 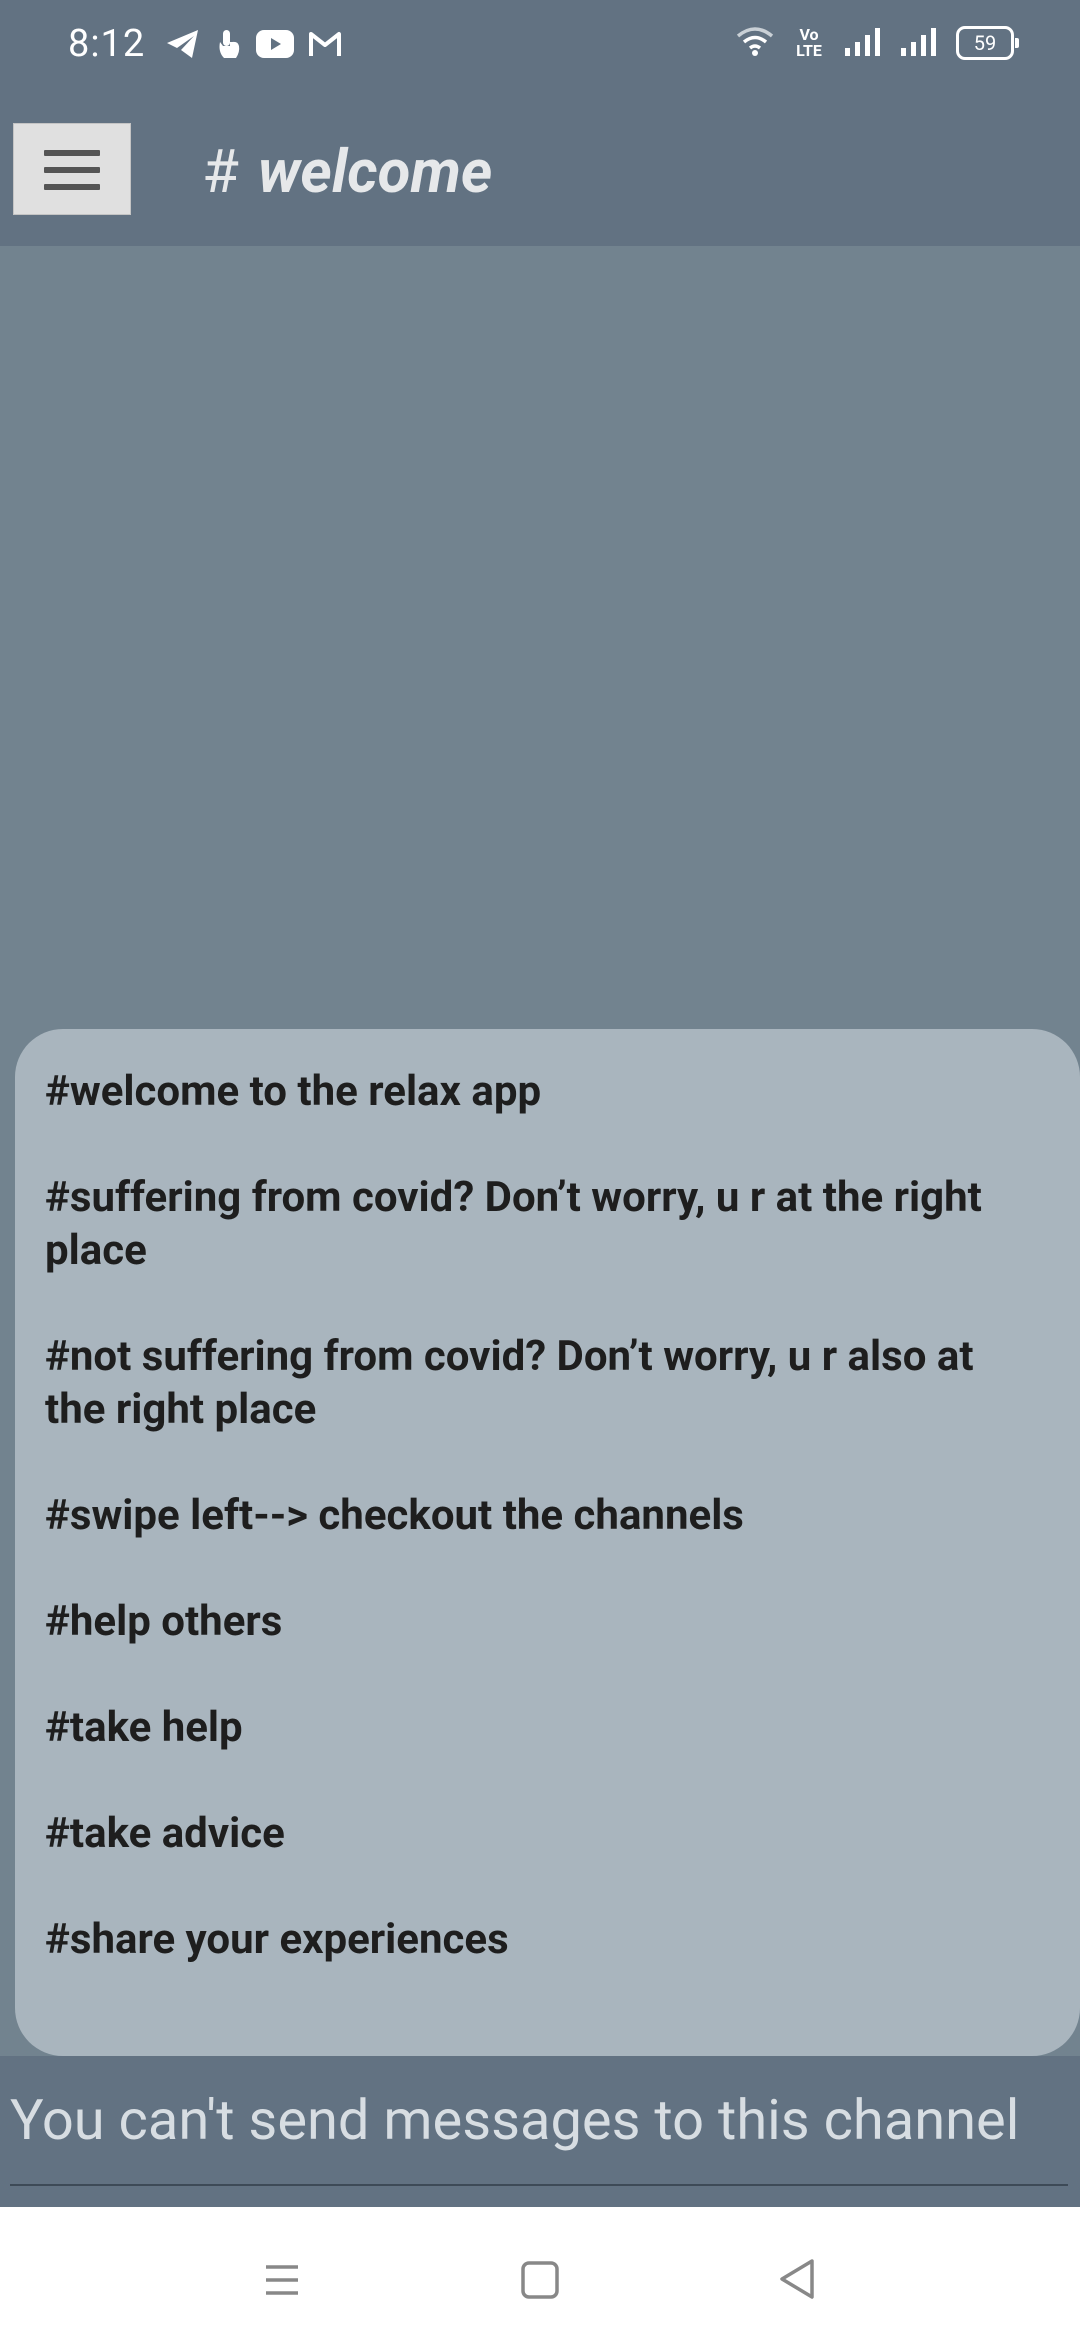 What do you see at coordinates (919, 43) in the screenshot?
I see `signal-icon-sim2` at bounding box center [919, 43].